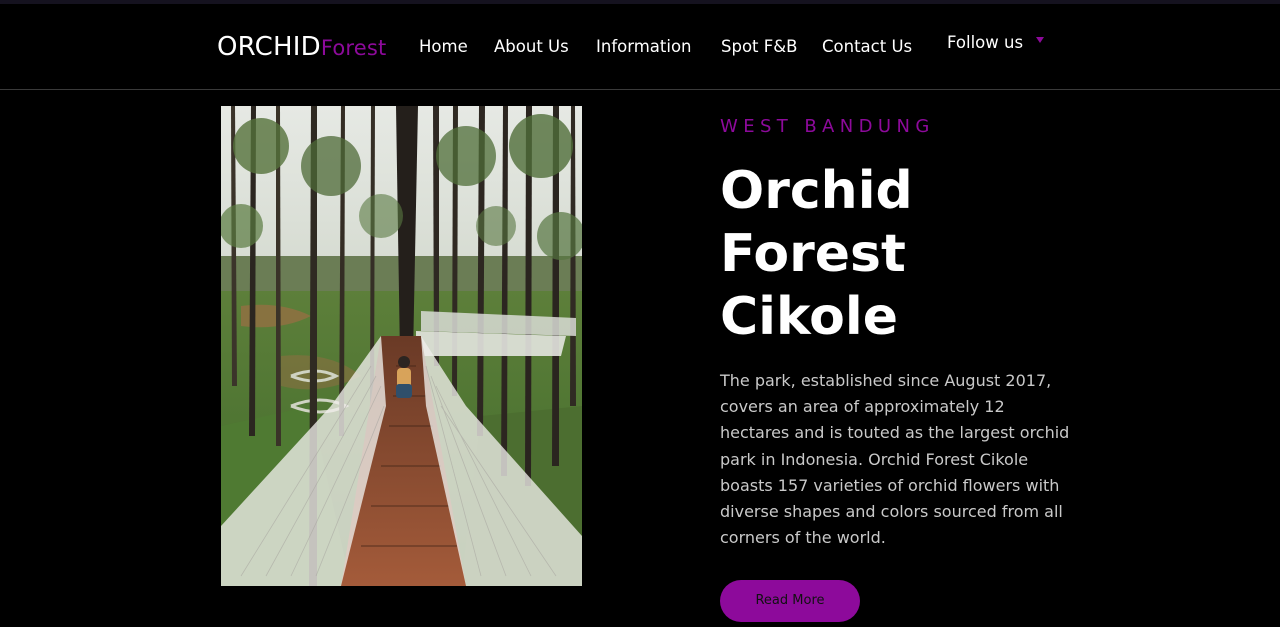 Image resolution: width=1280 pixels, height=627 pixels. I want to click on brand-name-accent: Forest, so click(353, 48).